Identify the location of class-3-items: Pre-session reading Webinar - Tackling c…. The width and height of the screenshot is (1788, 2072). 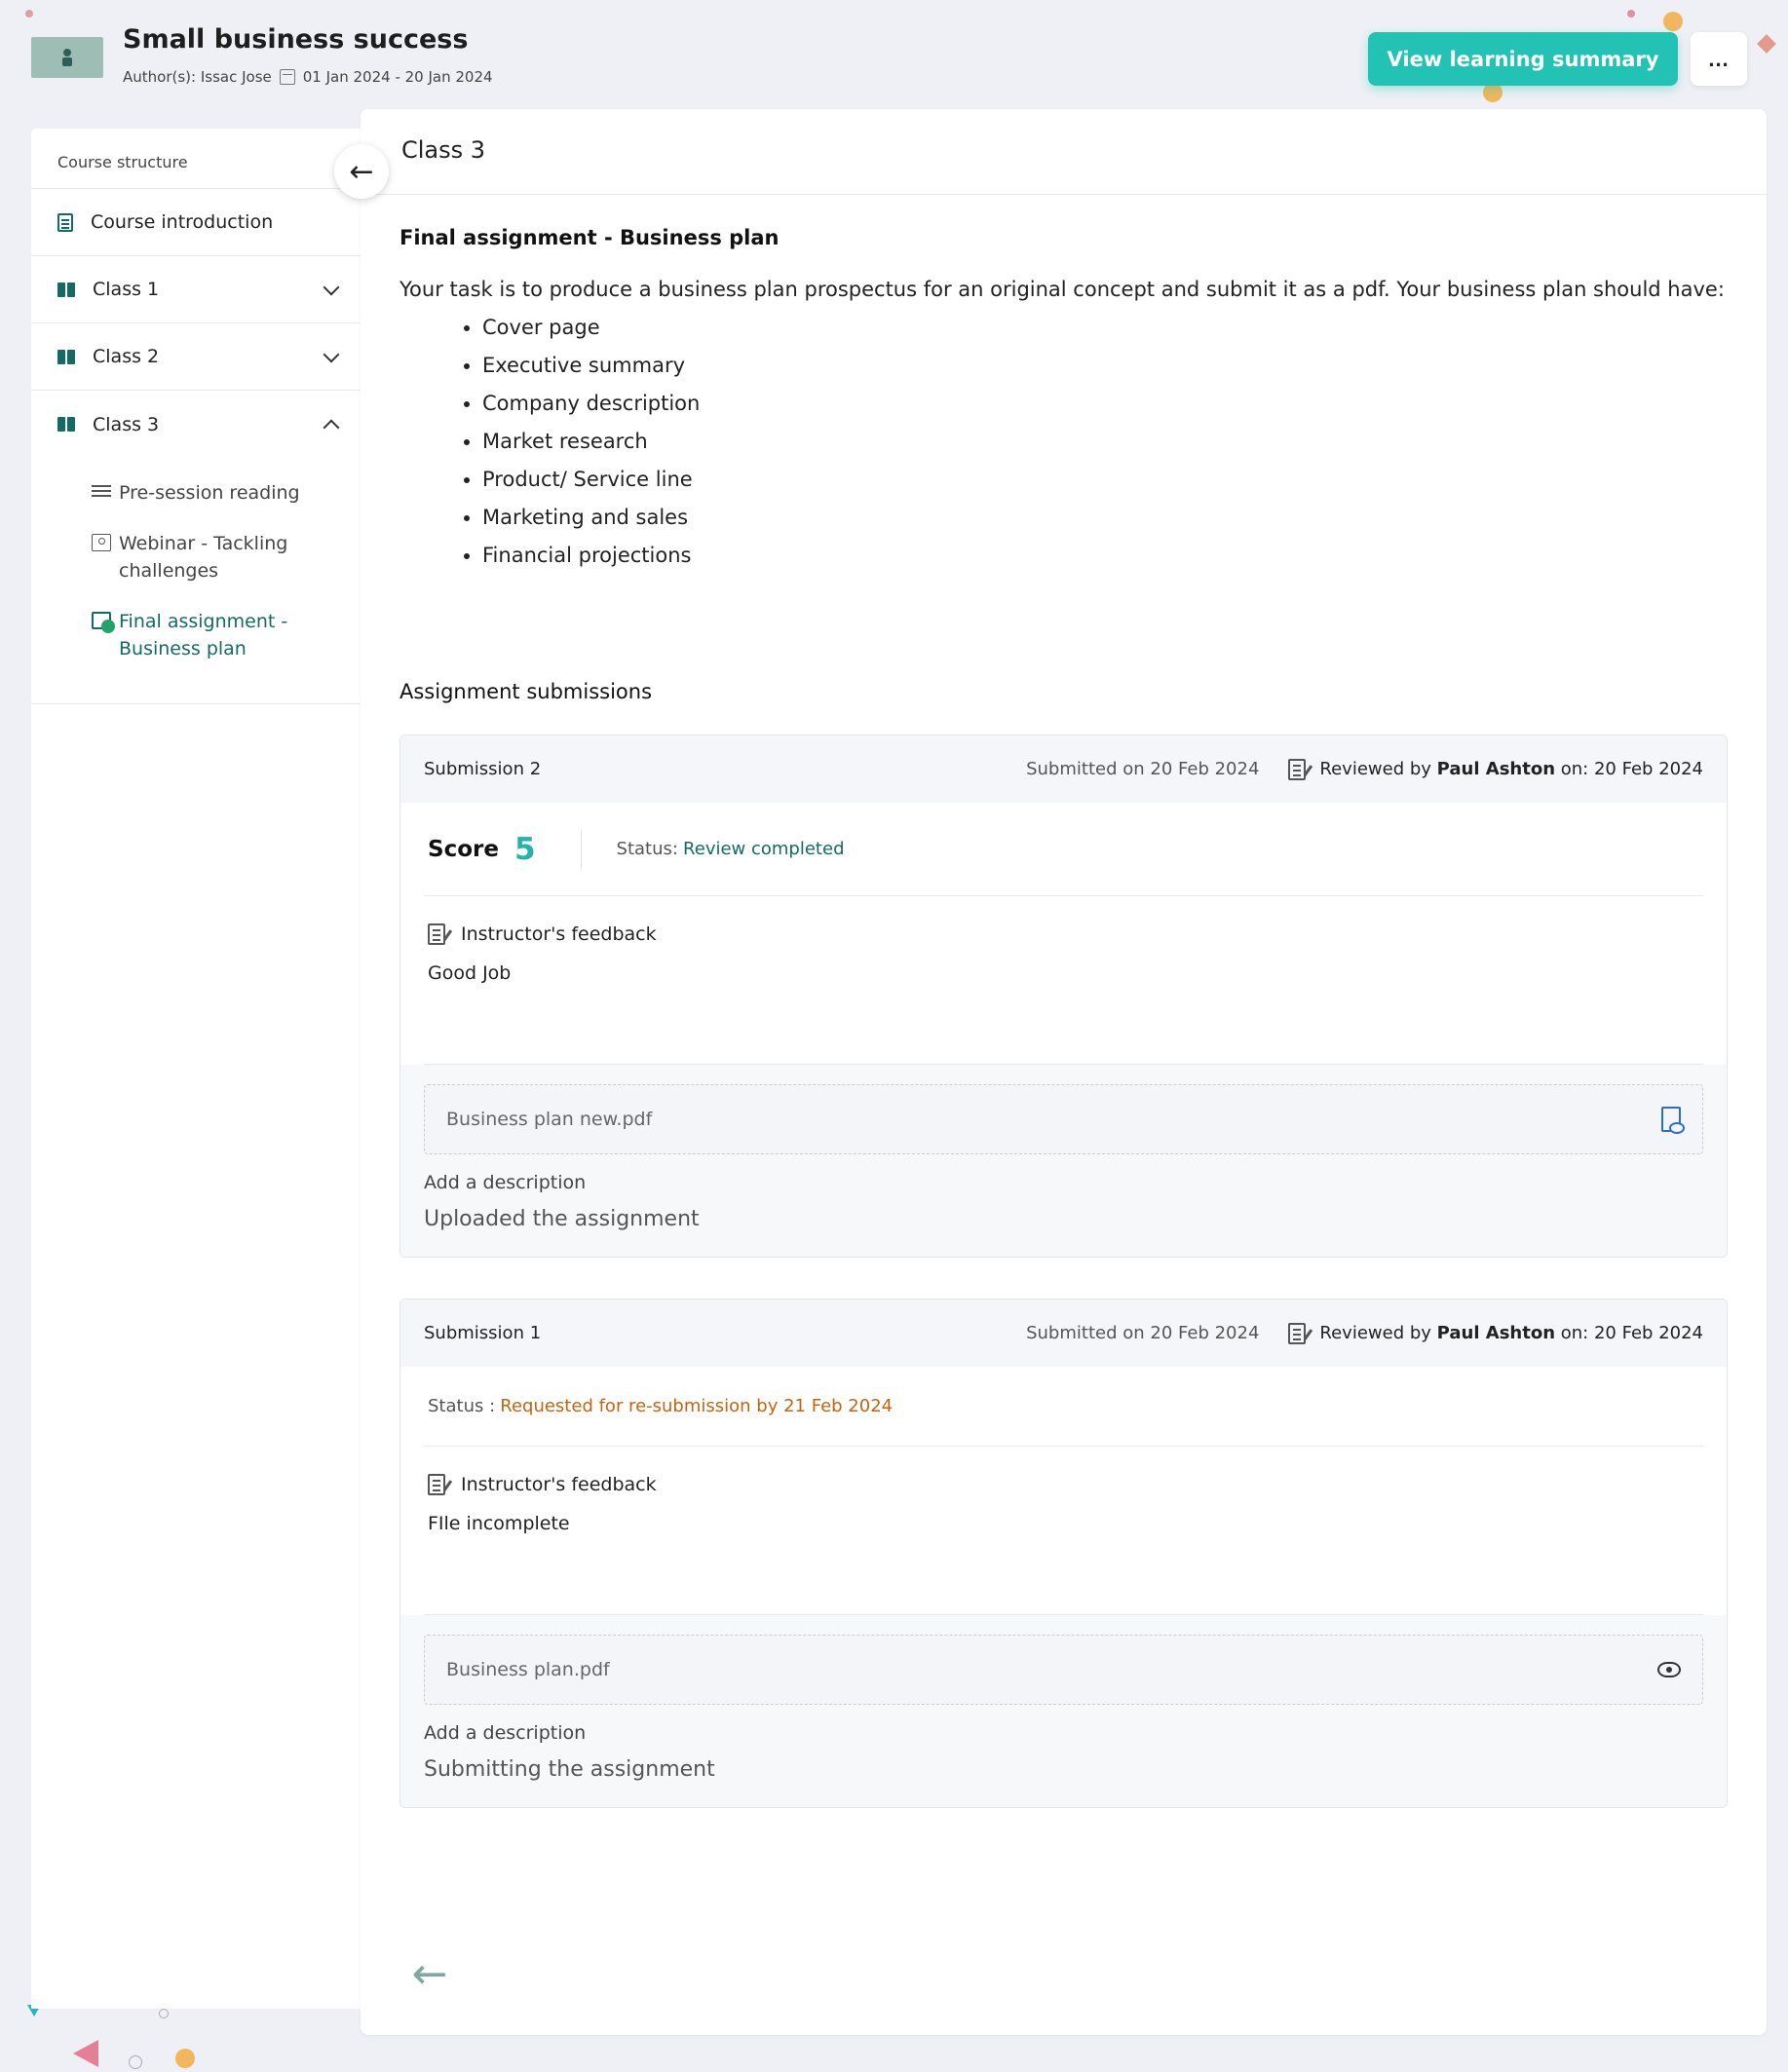
(196, 581).